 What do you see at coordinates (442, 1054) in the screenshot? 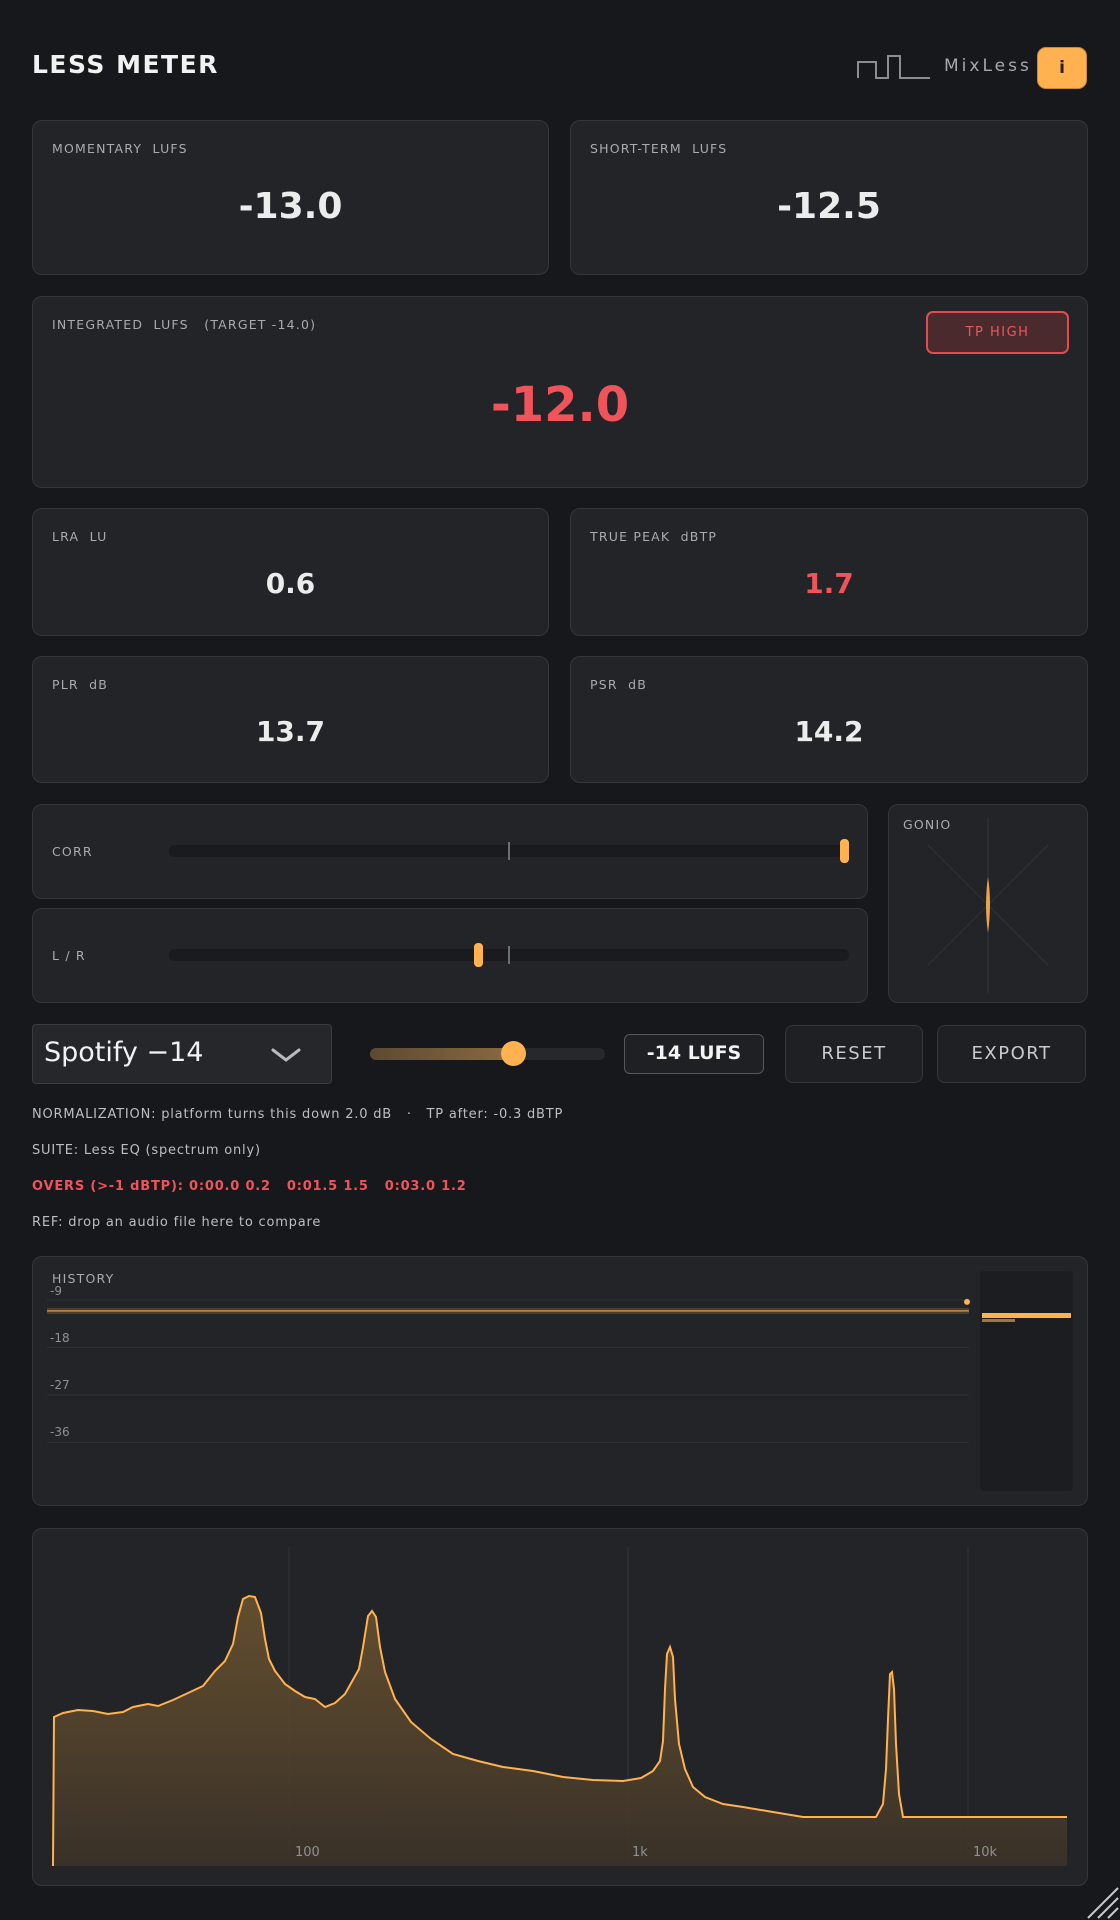
I see `slider-fill` at bounding box center [442, 1054].